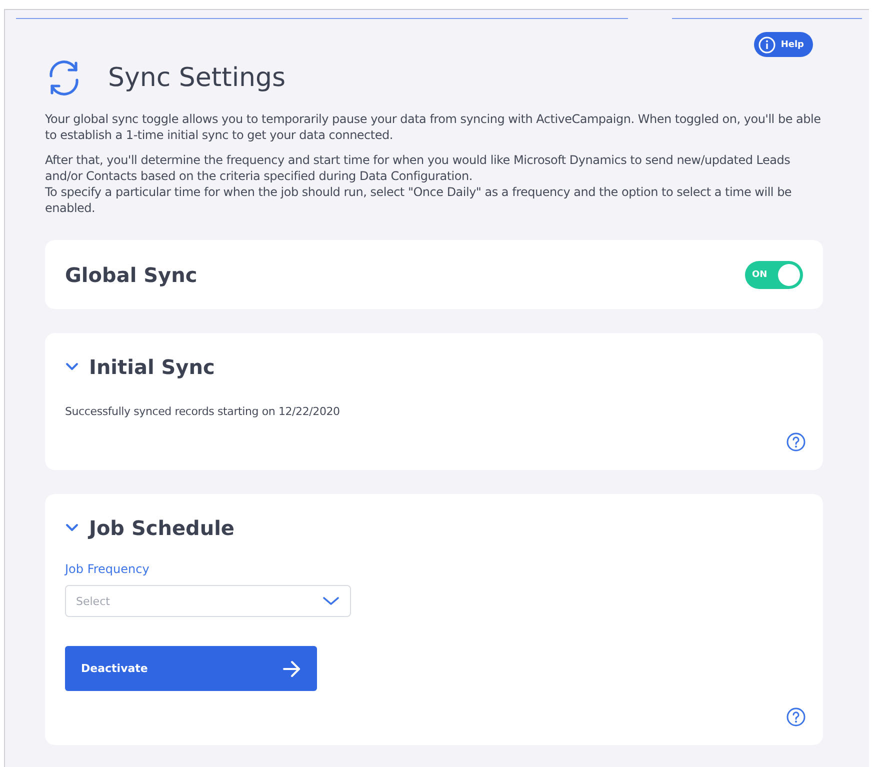 The height and width of the screenshot is (767, 872). I want to click on description-text: Your global sync toggle allows you to temporarily pause your data from syncing with ActiveCampaign. When toggled on, you'll be able to establish a 1-time initial sync to get your data connected., so click(433, 127).